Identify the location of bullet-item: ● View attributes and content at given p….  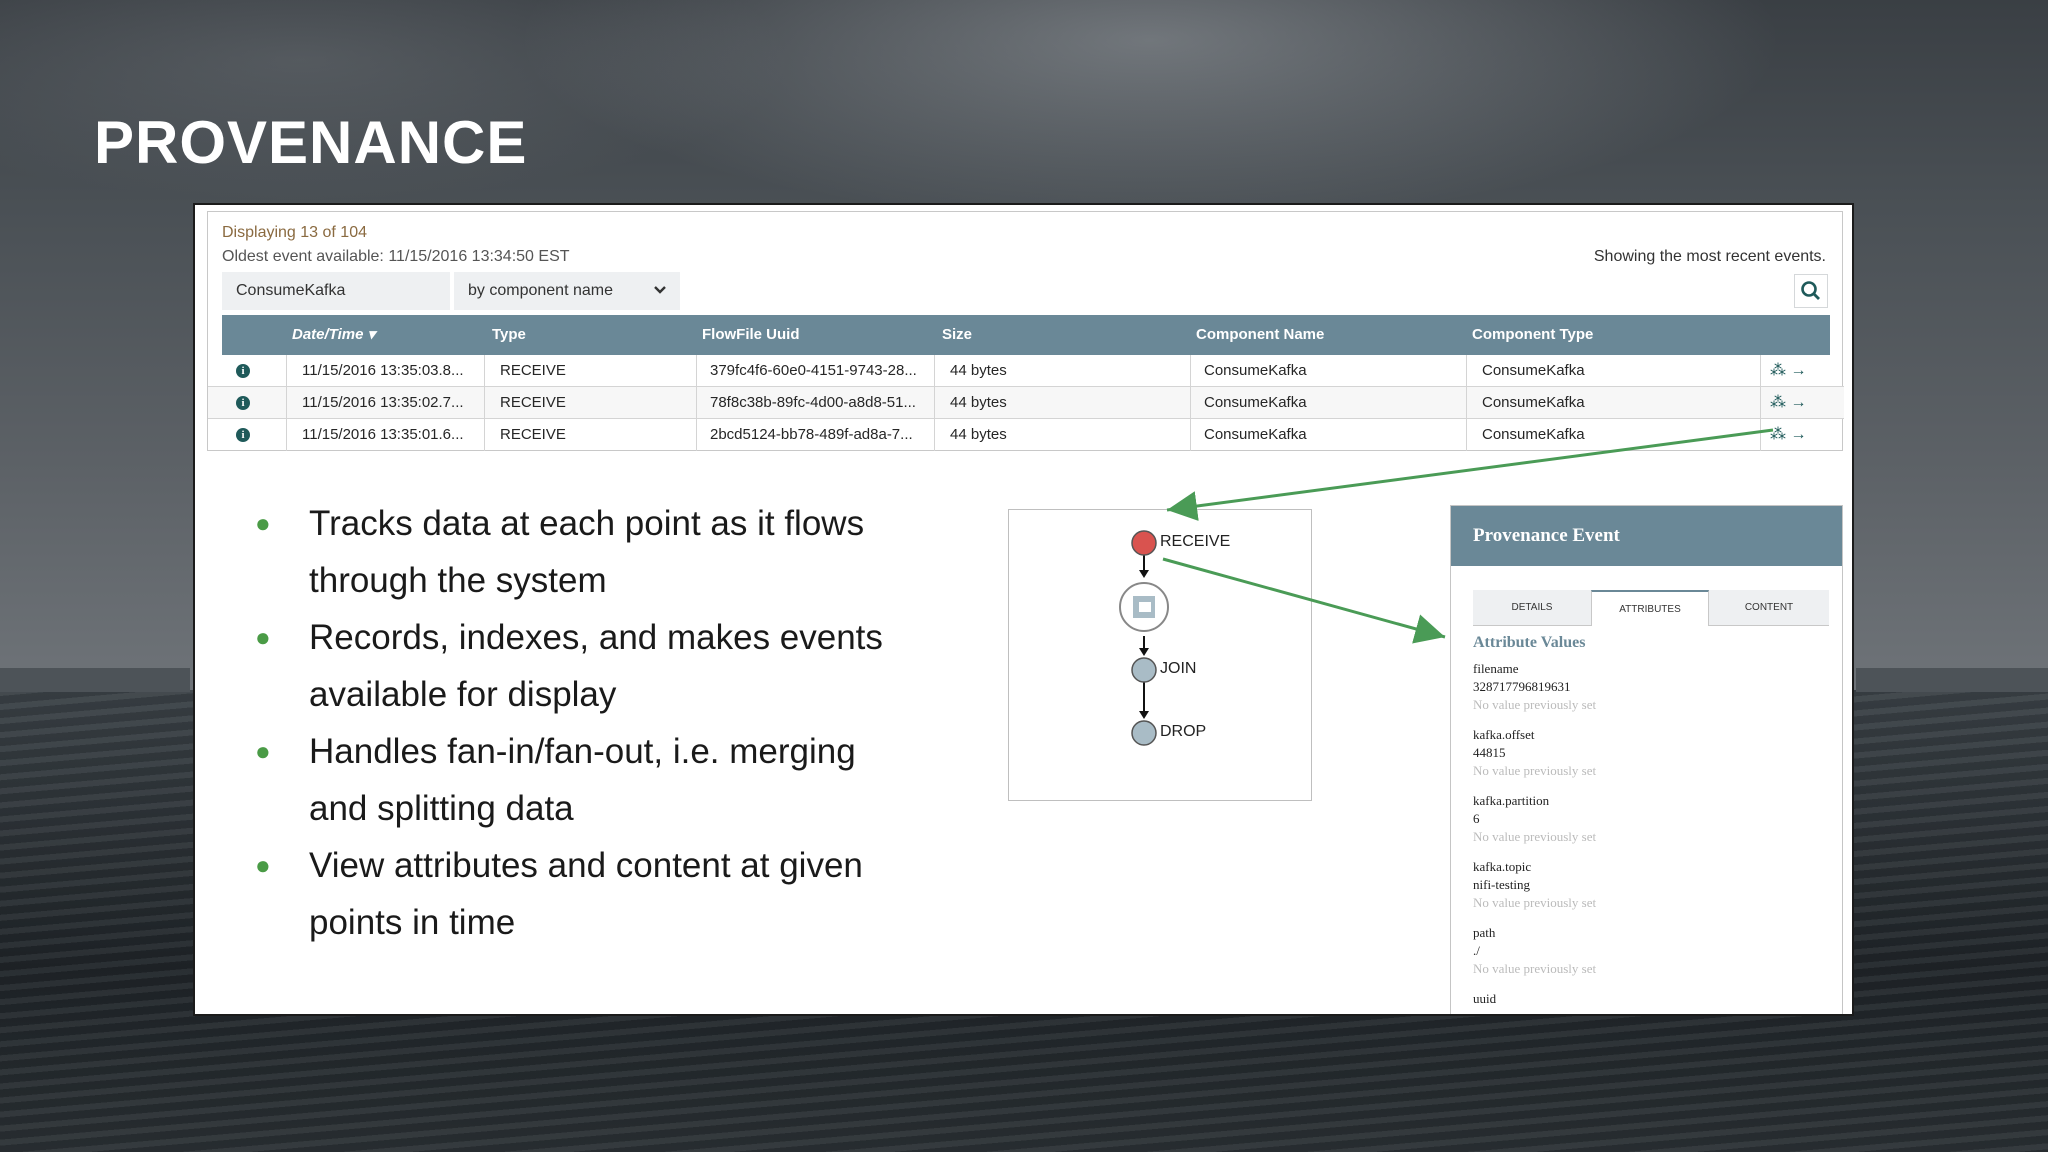
(605, 894).